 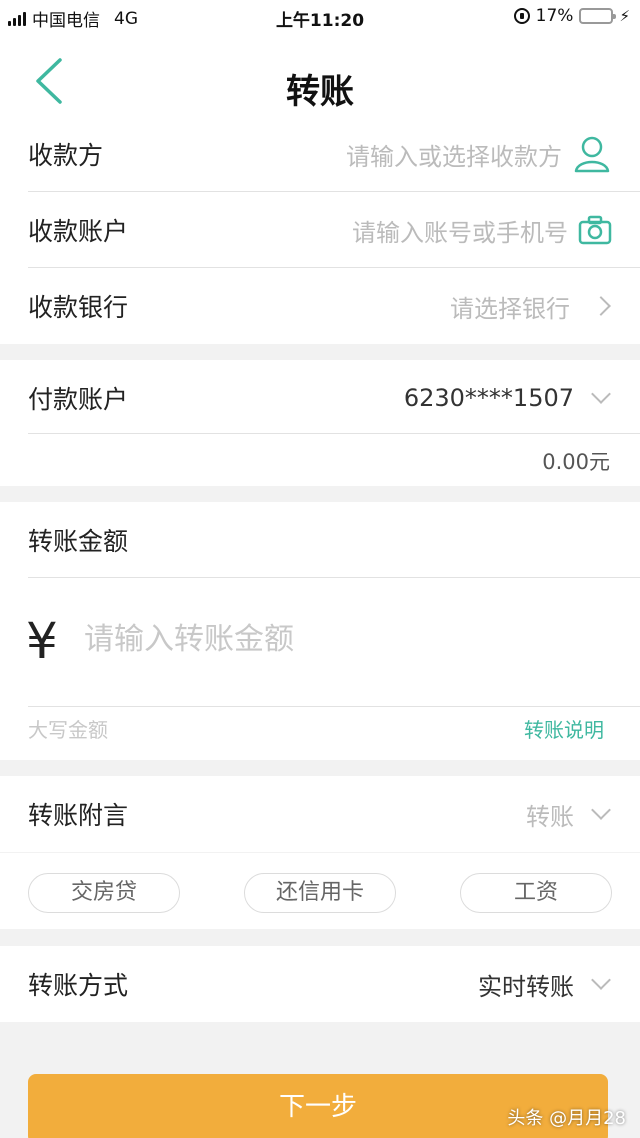 What do you see at coordinates (344, 639) in the screenshot?
I see `amount-input` at bounding box center [344, 639].